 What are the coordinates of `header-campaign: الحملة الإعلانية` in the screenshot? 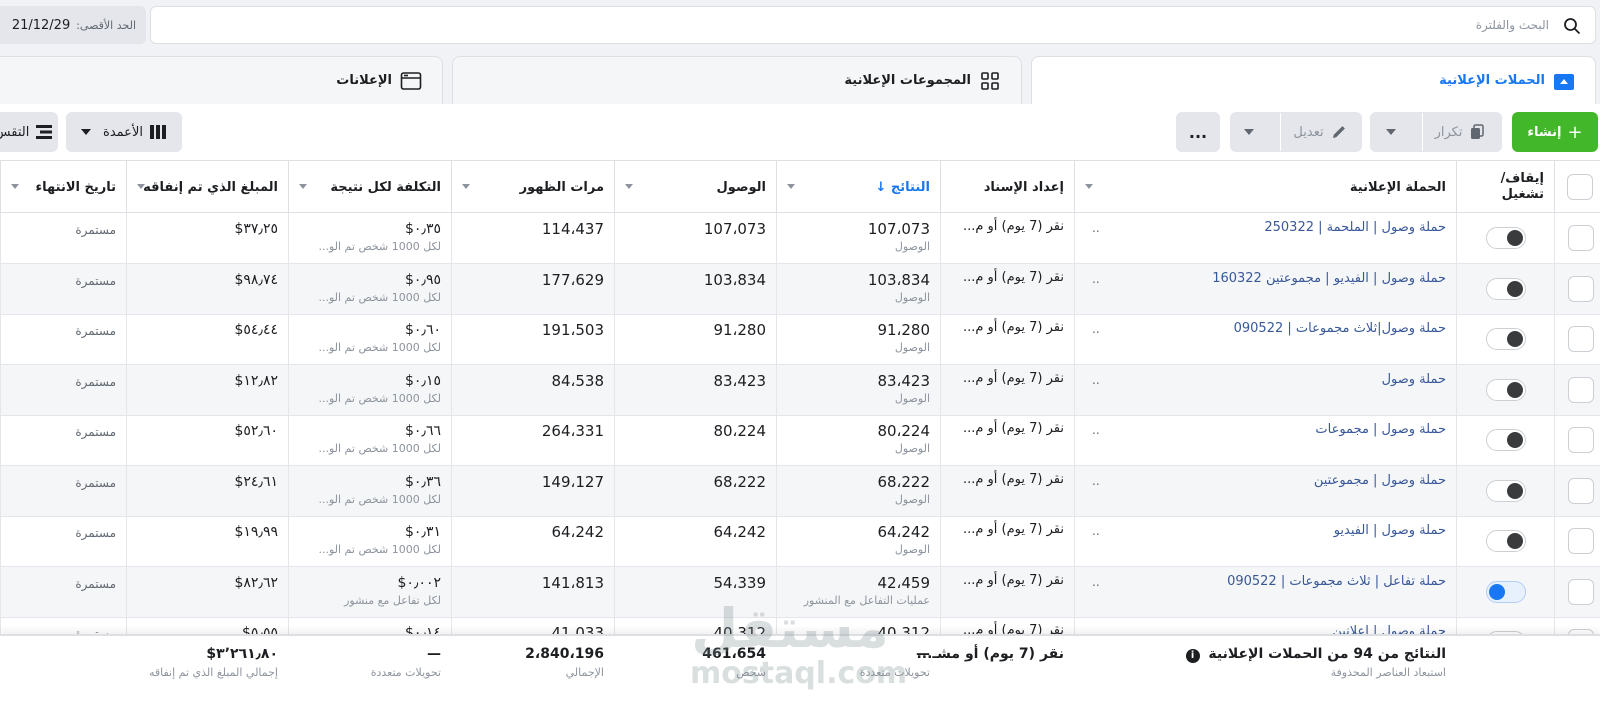 It's located at (1265, 187).